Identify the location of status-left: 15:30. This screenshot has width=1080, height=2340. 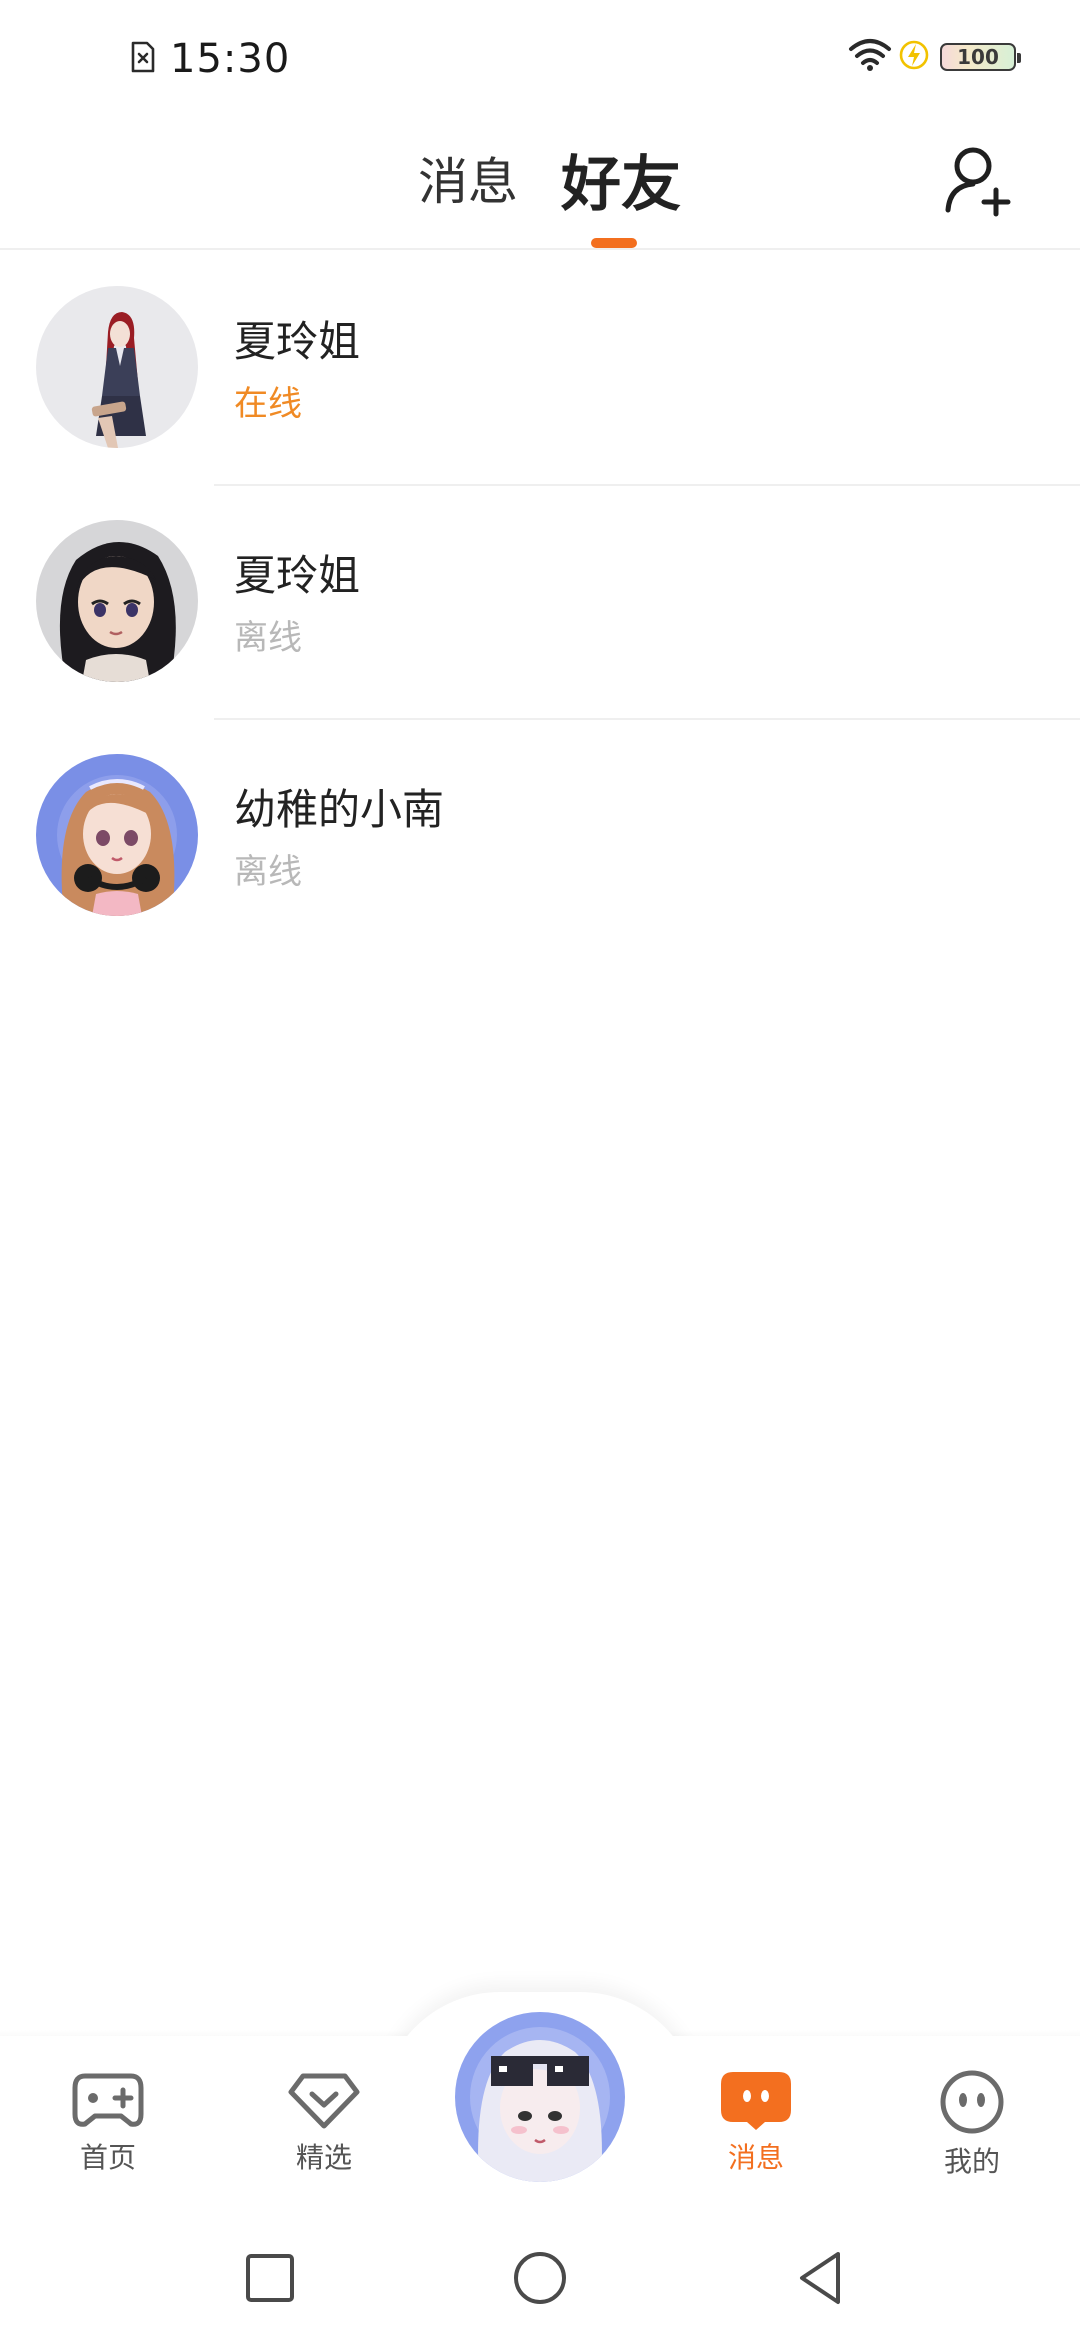
(210, 59).